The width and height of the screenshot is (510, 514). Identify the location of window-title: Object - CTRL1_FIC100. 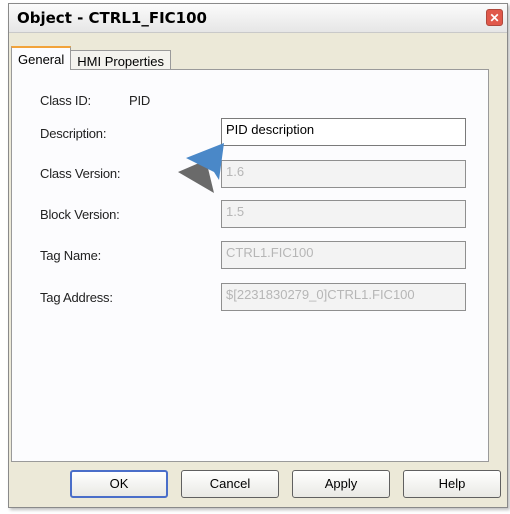
(112, 18).